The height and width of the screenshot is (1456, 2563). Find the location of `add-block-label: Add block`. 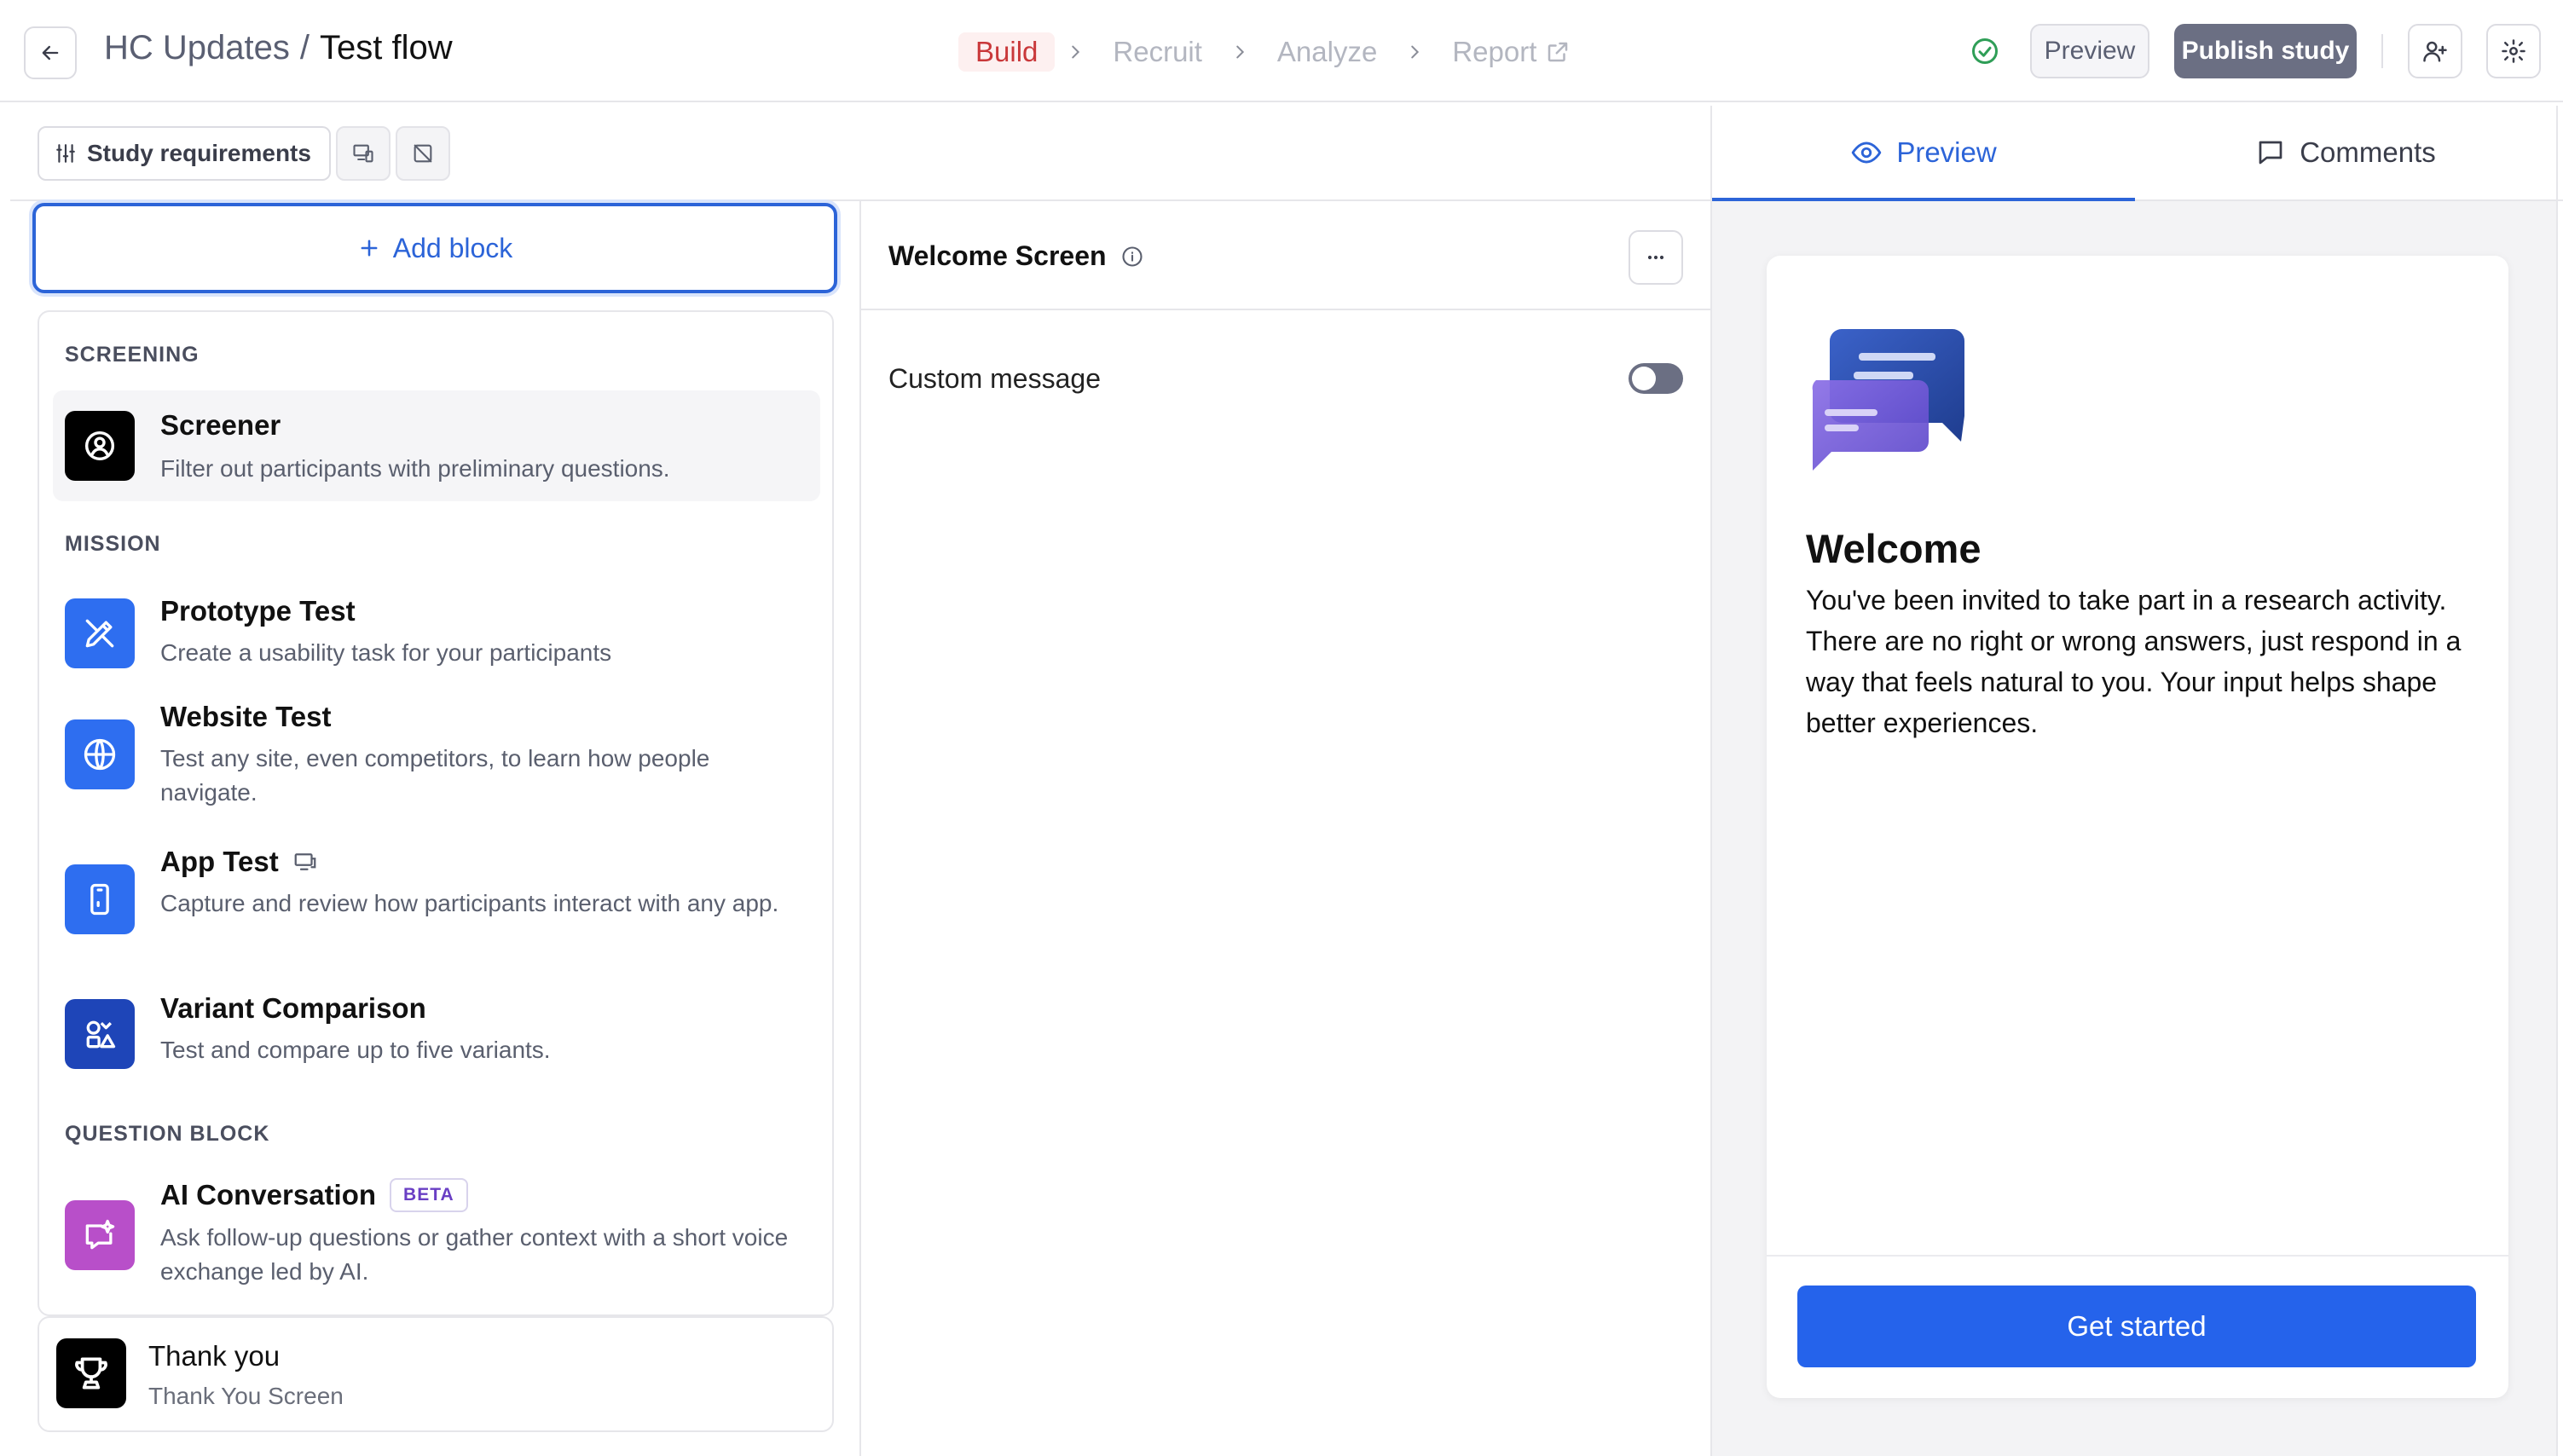

add-block-label: Add block is located at coordinates (452, 247).